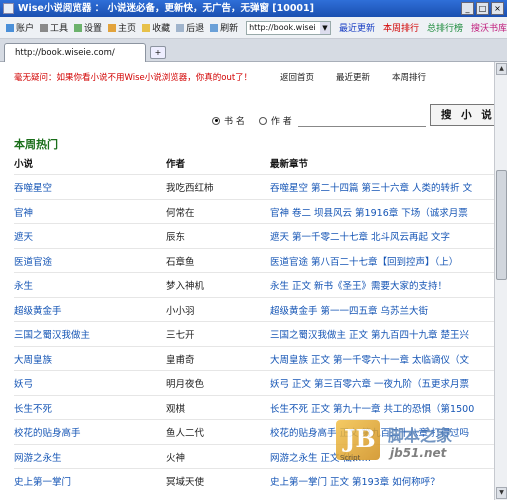  What do you see at coordinates (358, 285) in the screenshot?
I see `latest-chapter-link: 永生 正文 新书《圣王》需要大家的支持！` at bounding box center [358, 285].